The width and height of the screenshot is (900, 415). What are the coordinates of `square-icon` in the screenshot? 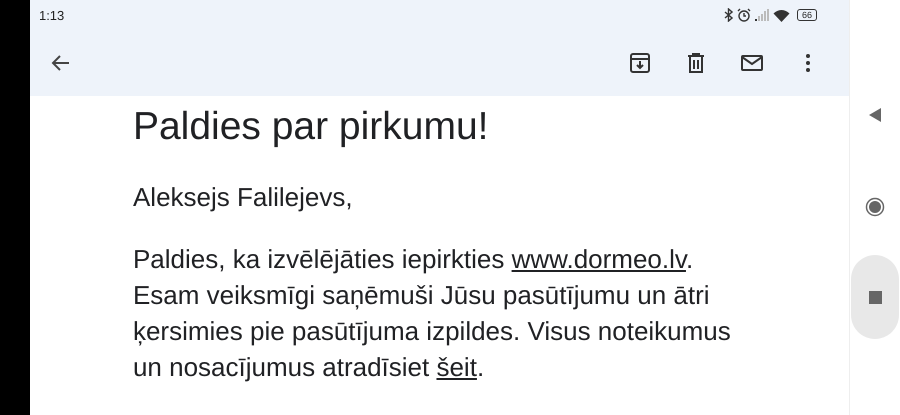 It's located at (875, 297).